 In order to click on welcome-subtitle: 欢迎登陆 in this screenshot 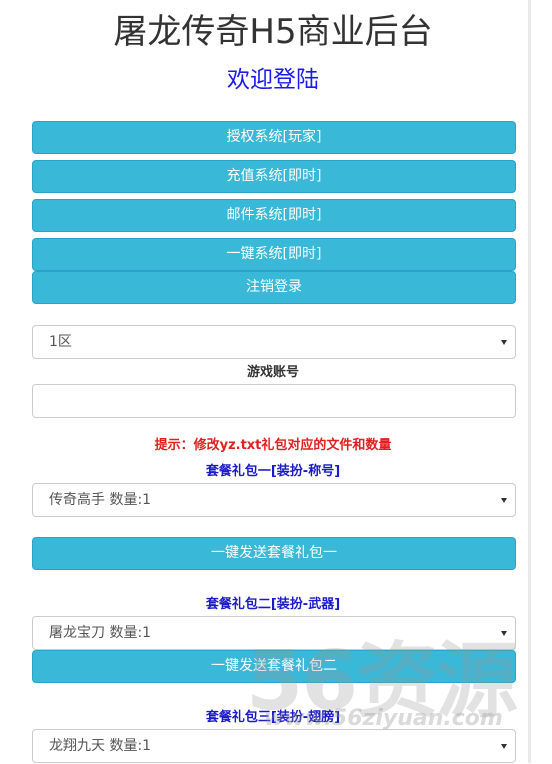, I will do `click(273, 80)`.